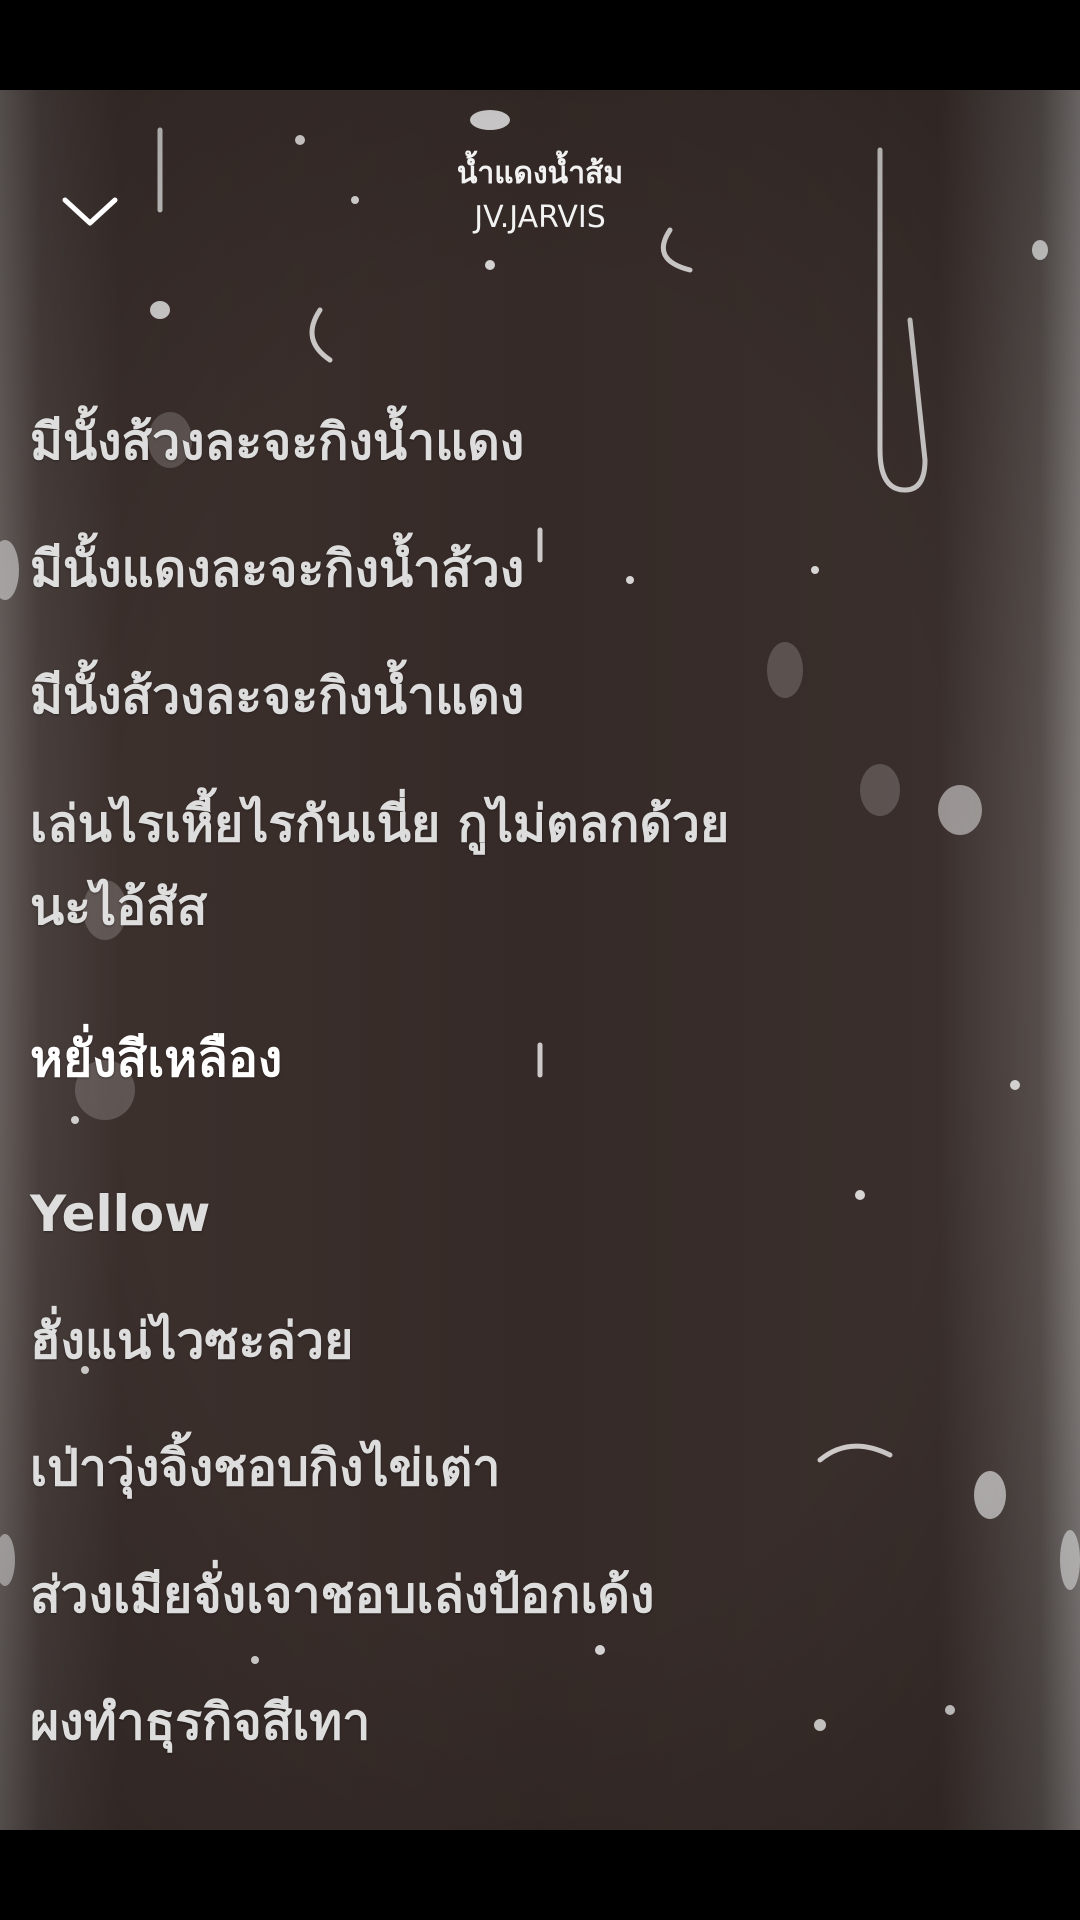 The image size is (1080, 1920). What do you see at coordinates (530, 1595) in the screenshot?
I see `lyric-line: ส่วงเมียจั่งเจาชอบเล่งป้อกเด้ง` at bounding box center [530, 1595].